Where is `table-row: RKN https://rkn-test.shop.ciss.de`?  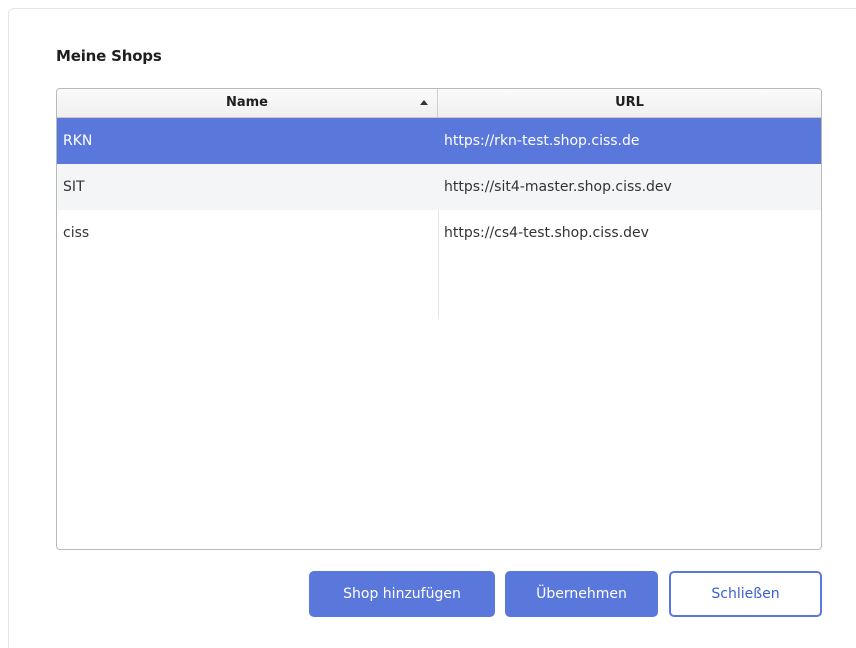
table-row: RKN https://rkn-test.shop.ciss.de is located at coordinates (439, 141).